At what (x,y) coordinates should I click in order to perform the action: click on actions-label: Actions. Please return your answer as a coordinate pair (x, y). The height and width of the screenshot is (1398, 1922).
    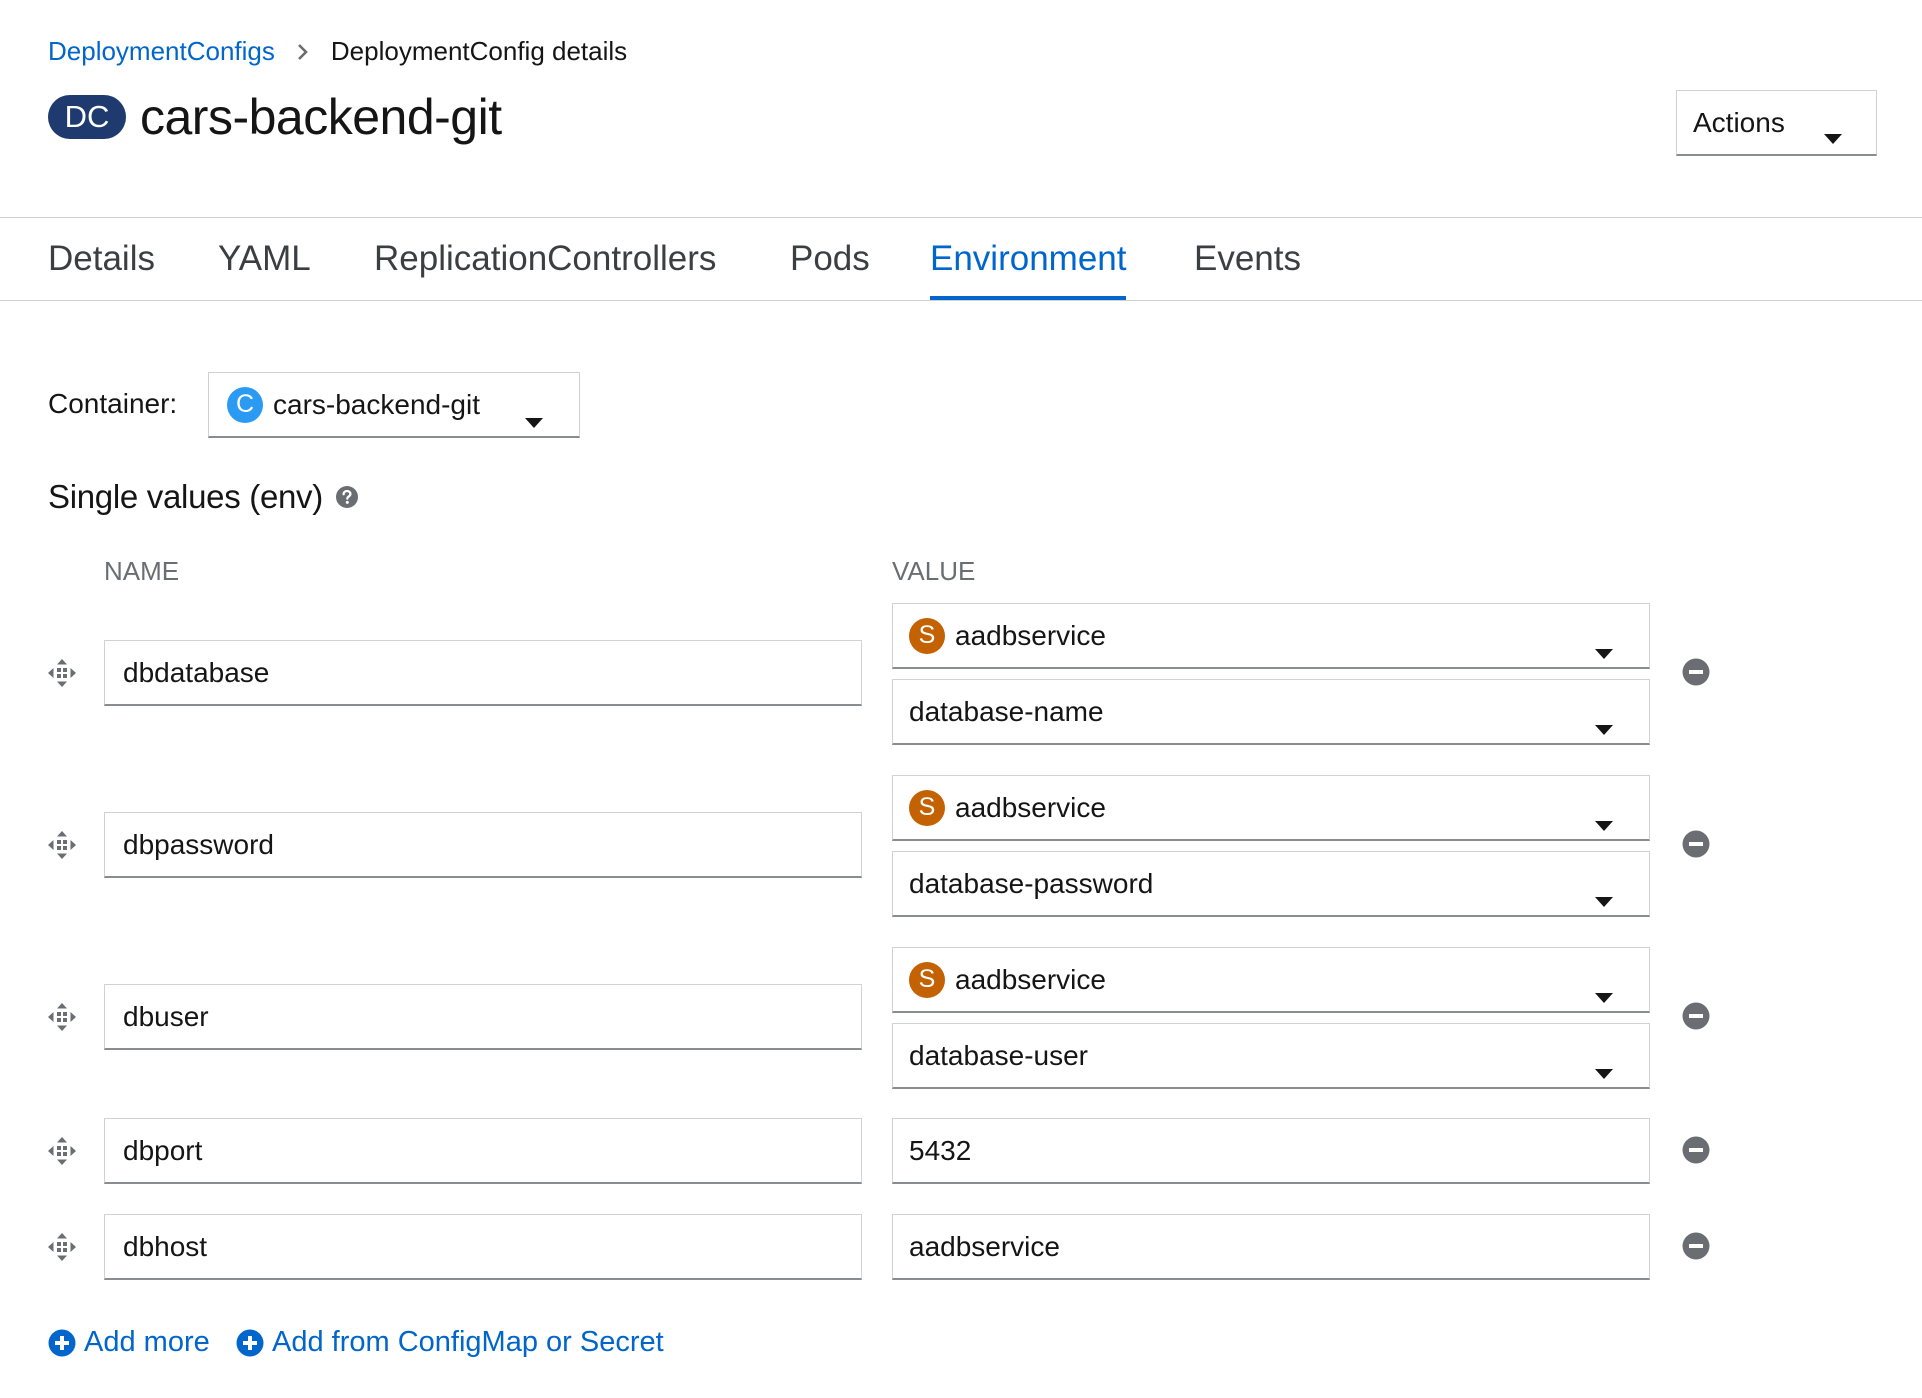
    Looking at the image, I should click on (1739, 122).